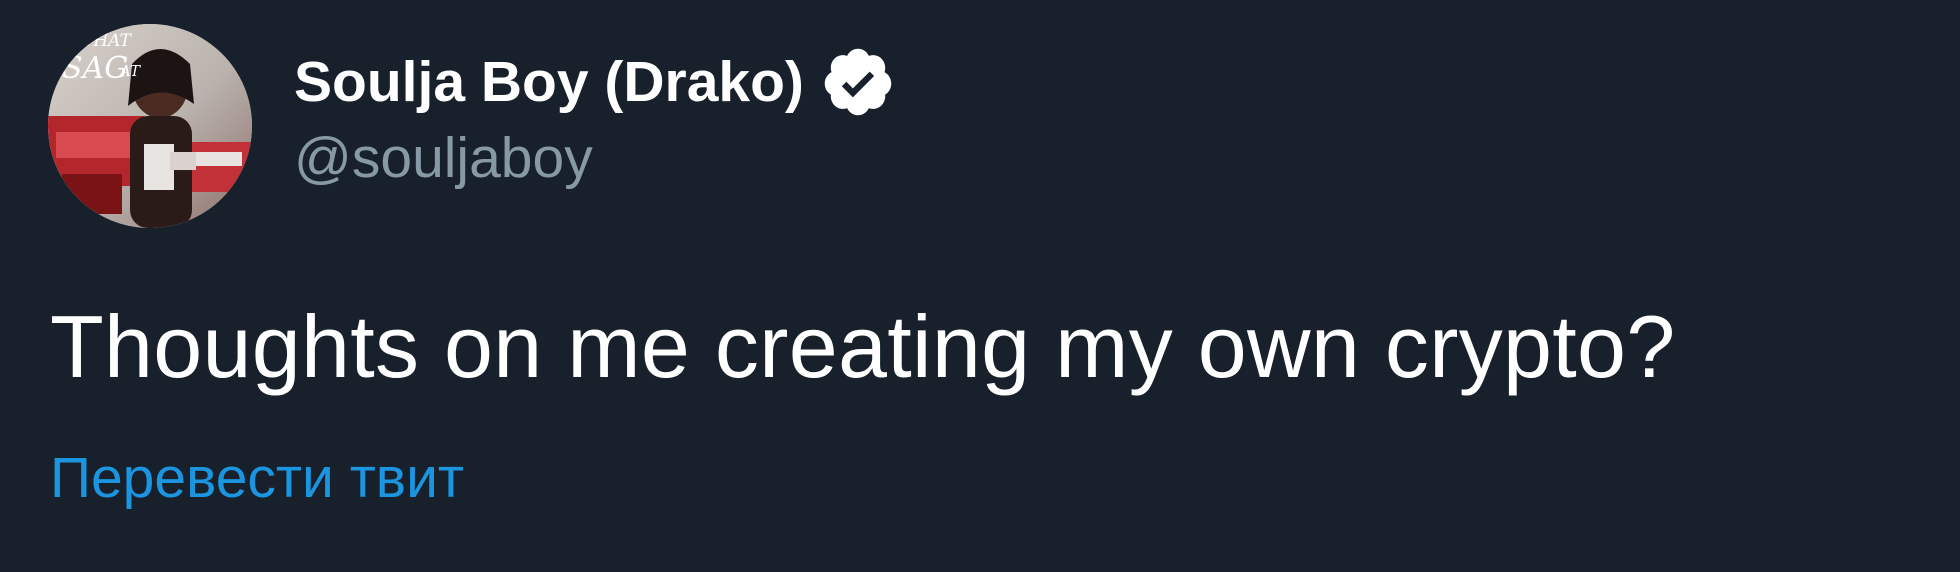 This screenshot has width=1960, height=572. I want to click on svg-text: AT, so click(129, 71).